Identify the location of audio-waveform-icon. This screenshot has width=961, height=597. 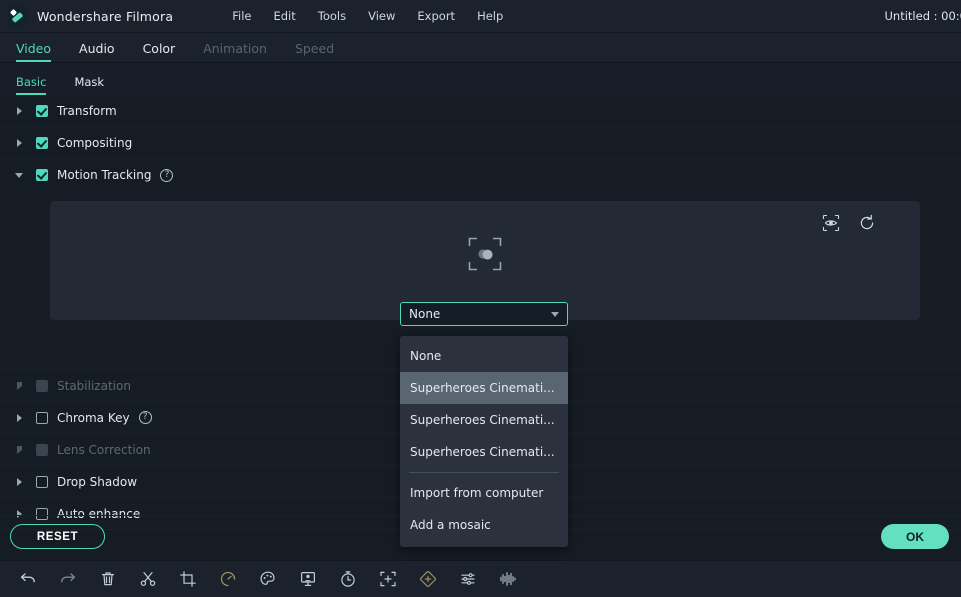
(508, 579).